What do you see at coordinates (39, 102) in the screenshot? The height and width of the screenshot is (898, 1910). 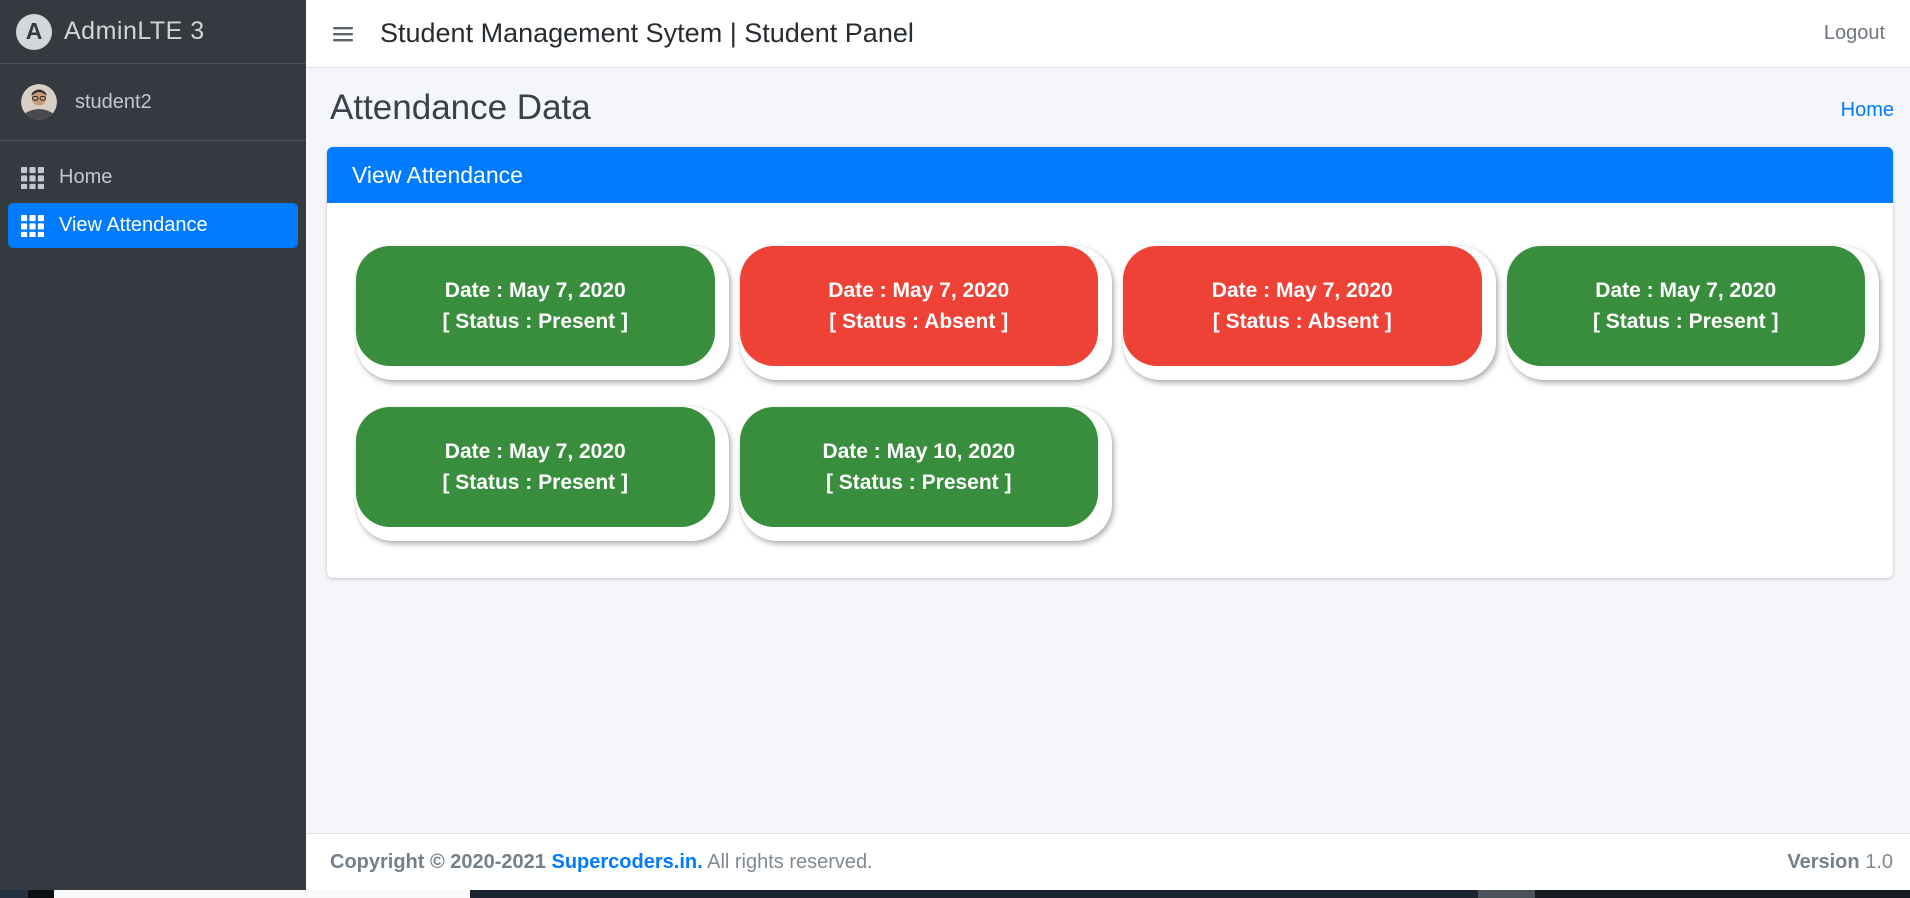 I see `user-avatar` at bounding box center [39, 102].